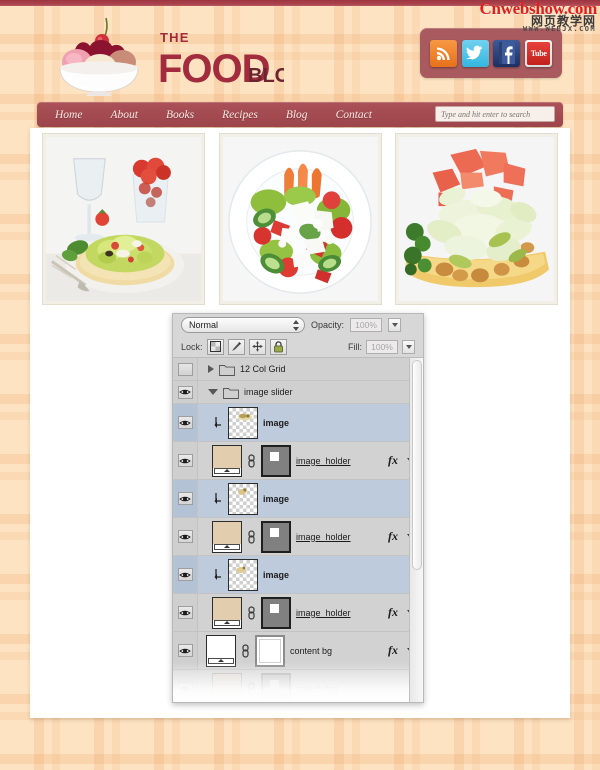 This screenshot has width=600, height=770. Describe the element at coordinates (408, 346) in the screenshot. I see `fill-dropdown-icon` at that location.